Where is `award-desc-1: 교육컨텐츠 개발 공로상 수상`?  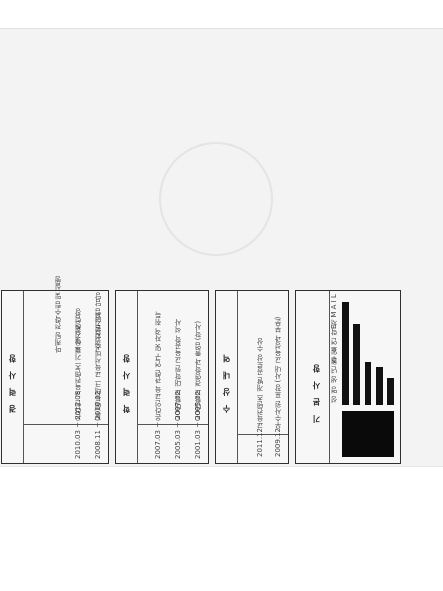
award-desc-1: 교육컨텐츠 개발 공로상 수상 is located at coordinates (260, 383).